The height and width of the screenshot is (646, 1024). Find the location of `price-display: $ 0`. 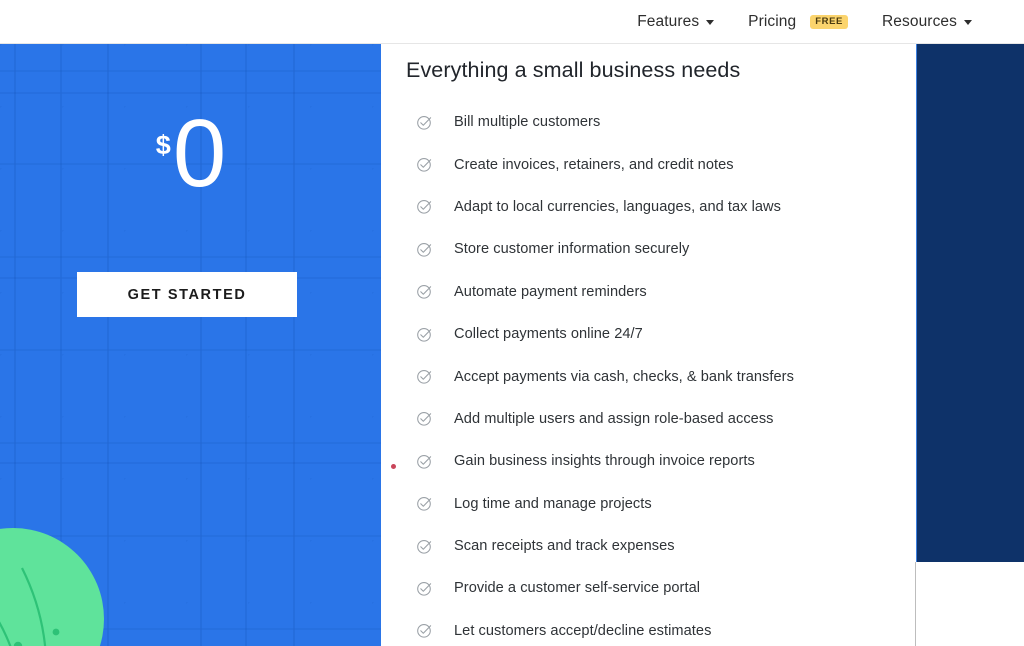

price-display: $ 0 is located at coordinates (190, 153).